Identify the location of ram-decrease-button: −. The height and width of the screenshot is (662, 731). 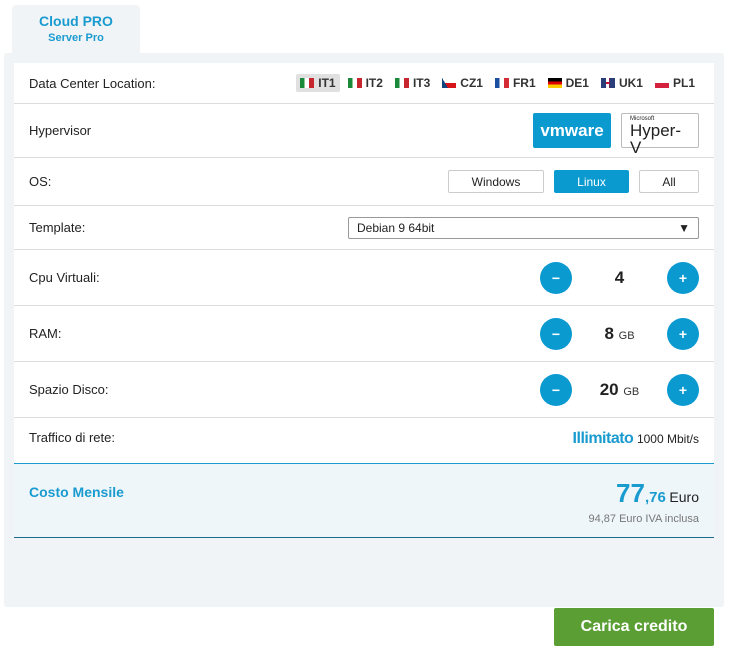
(556, 333).